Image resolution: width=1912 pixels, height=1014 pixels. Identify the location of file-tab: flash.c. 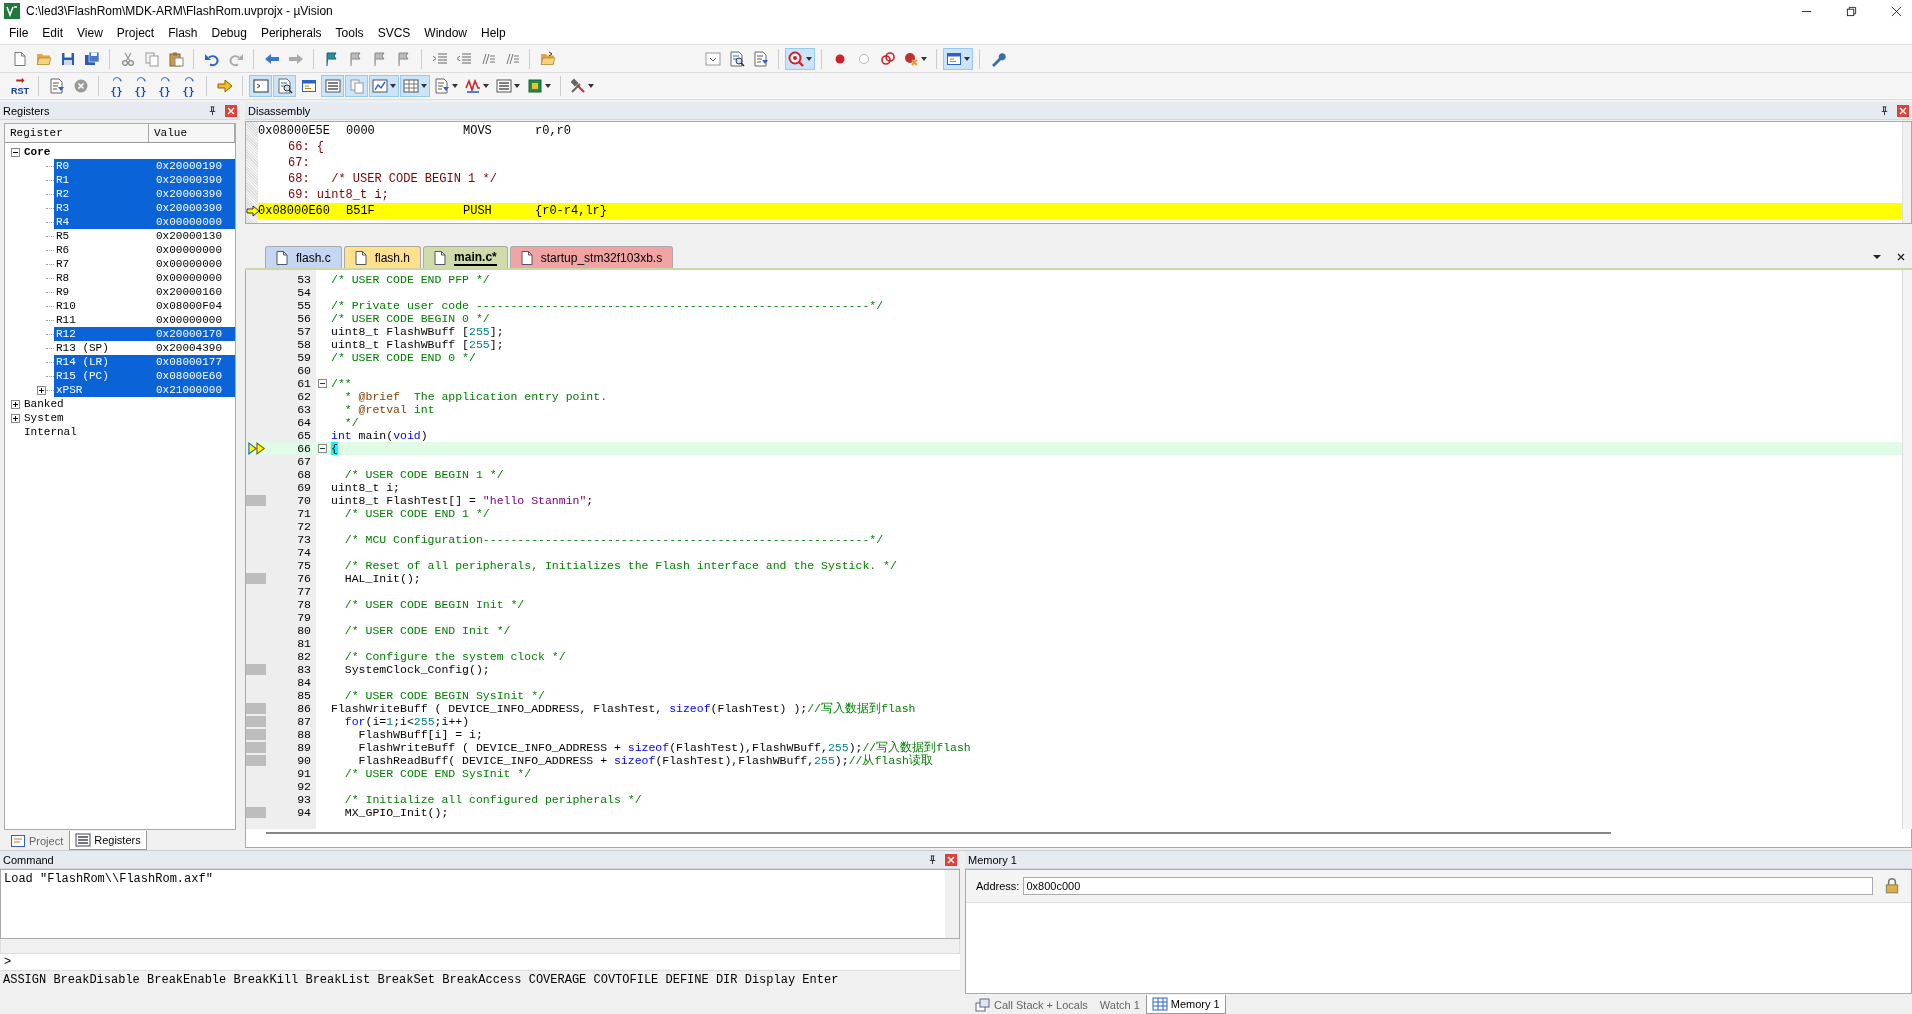
(303, 257).